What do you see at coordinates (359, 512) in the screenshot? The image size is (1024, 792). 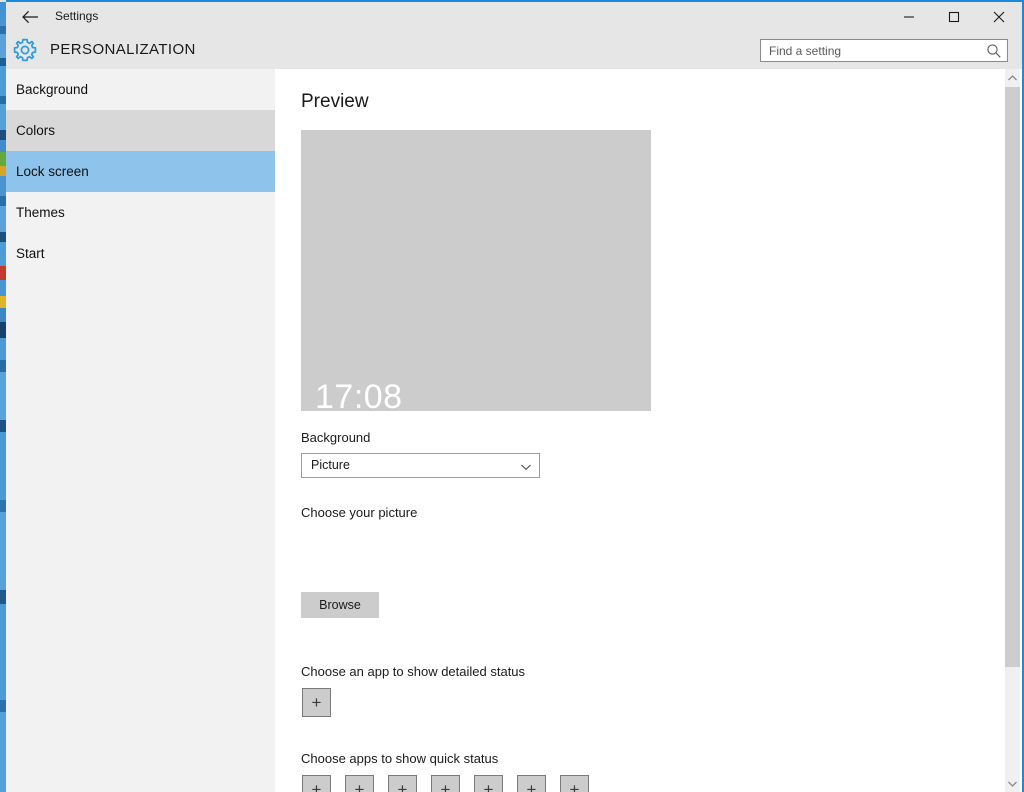 I see `choose-picture-label: Choose your picture` at bounding box center [359, 512].